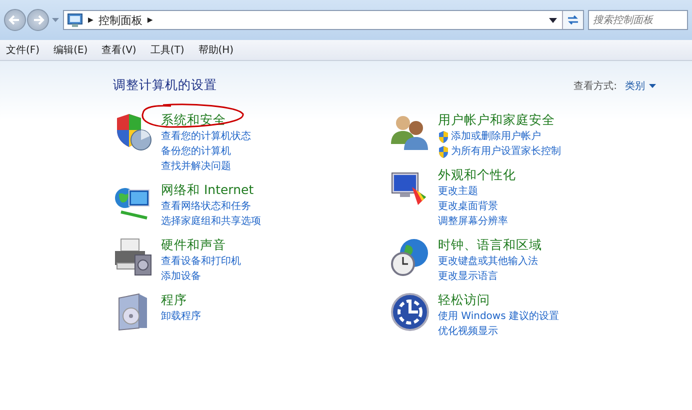  Describe the element at coordinates (201, 262) in the screenshot. I see `task-link: 查看设备和打印机` at that location.